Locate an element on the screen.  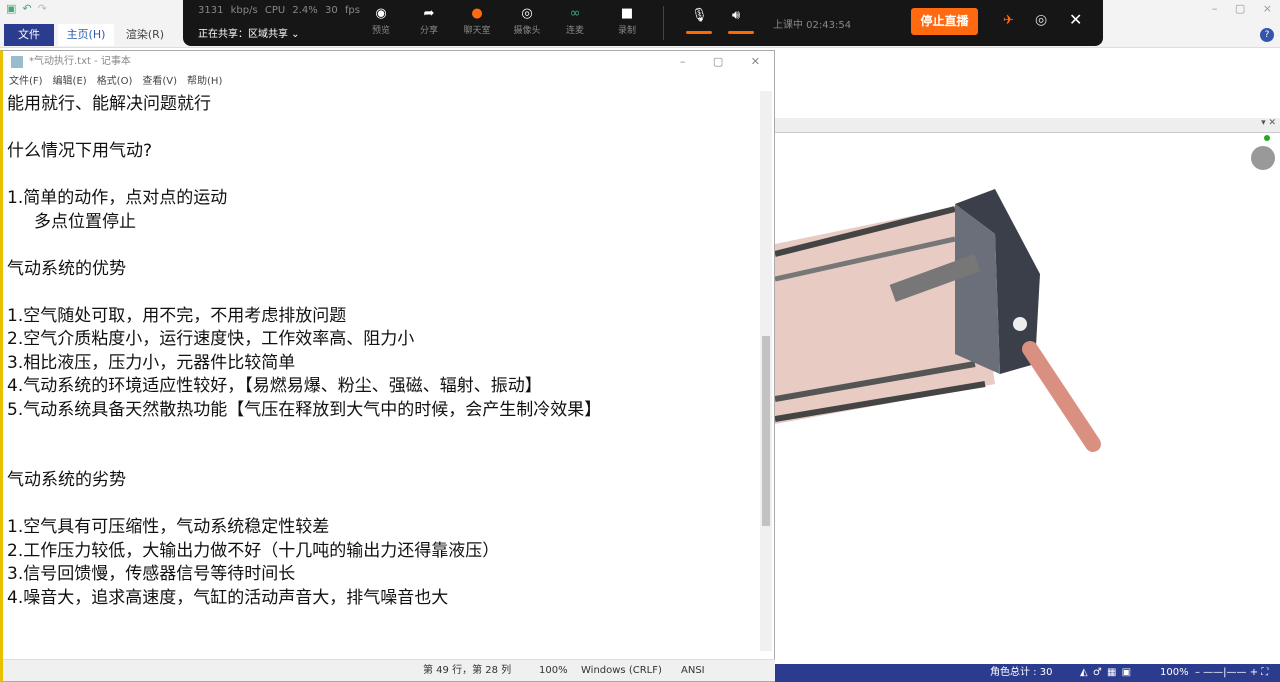
text-line: 5.气动系统具备天然散热功能【气压在释放到大气中的时候，会产生制冷效果】 is located at coordinates (304, 409).